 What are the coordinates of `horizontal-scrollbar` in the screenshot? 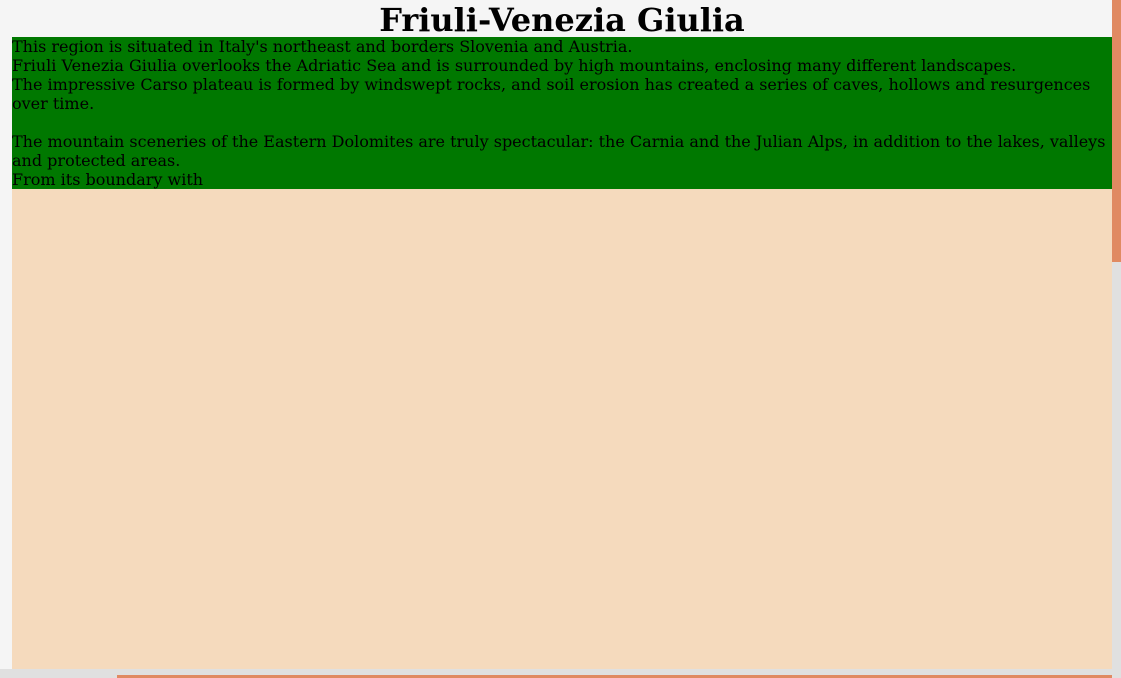 It's located at (556, 673).